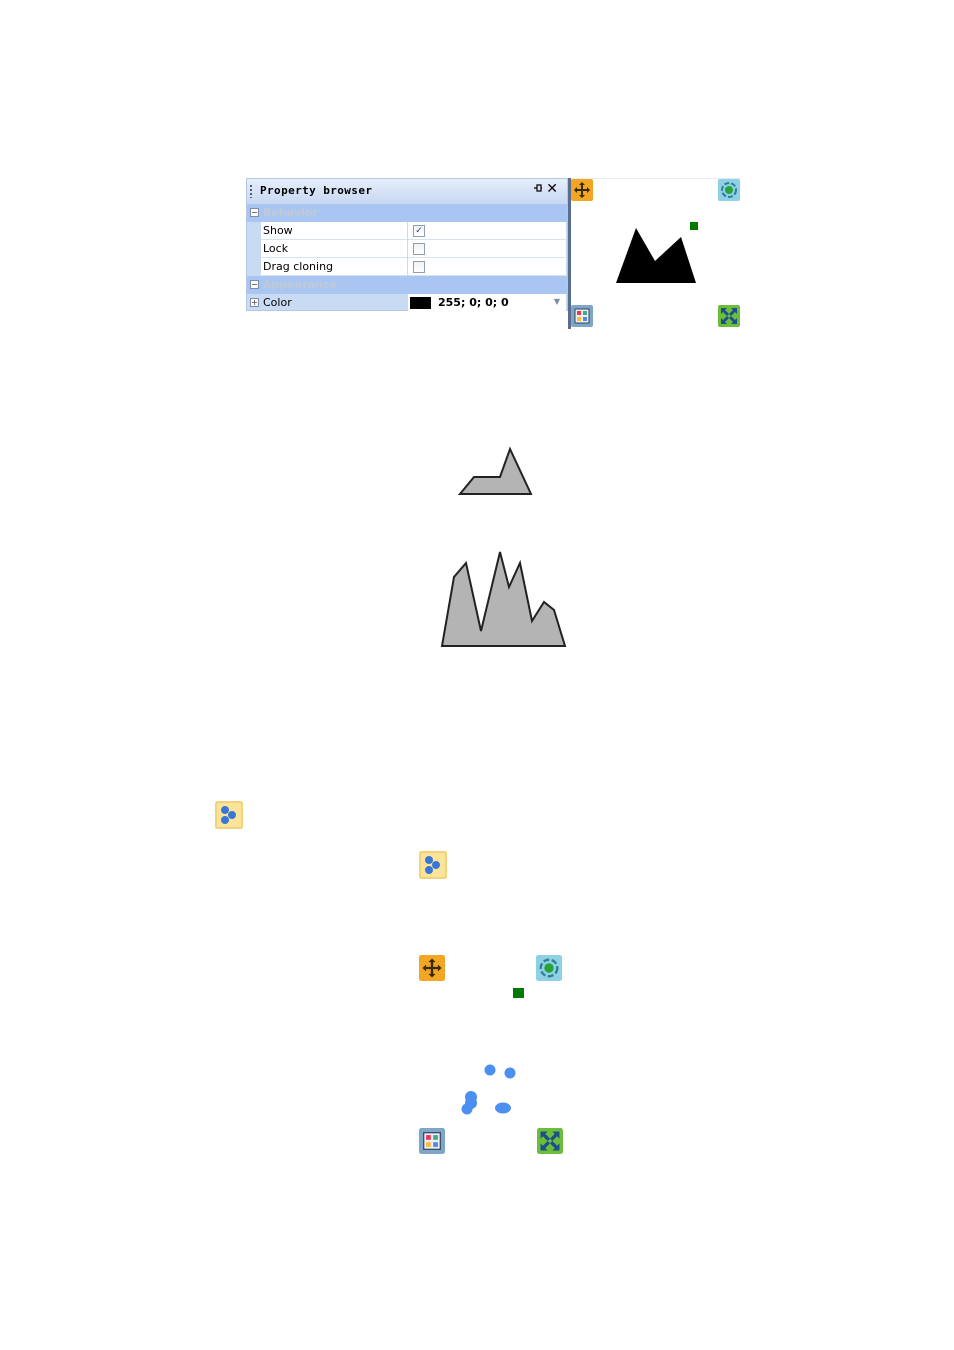 The width and height of the screenshot is (954, 1350). I want to click on property-name: Lock, so click(276, 248).